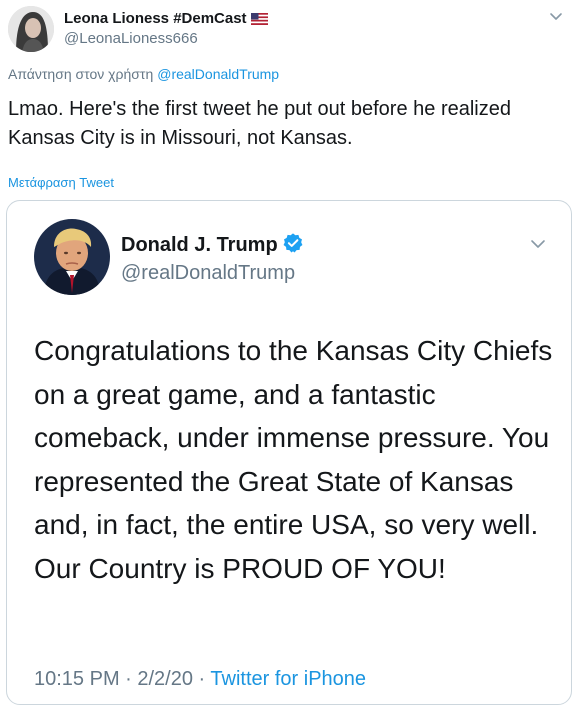 The image size is (578, 707). What do you see at coordinates (61, 183) in the screenshot?
I see `translate-tweet-link: Μετάφραση Tweet` at bounding box center [61, 183].